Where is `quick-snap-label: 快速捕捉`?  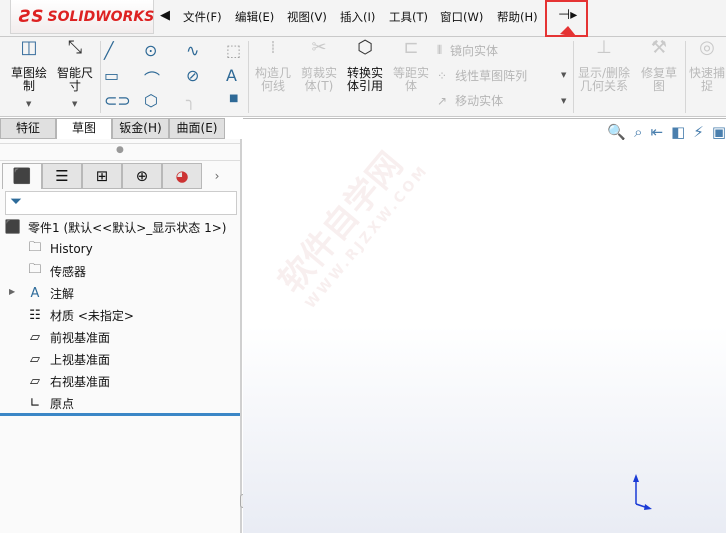
quick-snap-label: 快速捕捉 is located at coordinates (706, 79).